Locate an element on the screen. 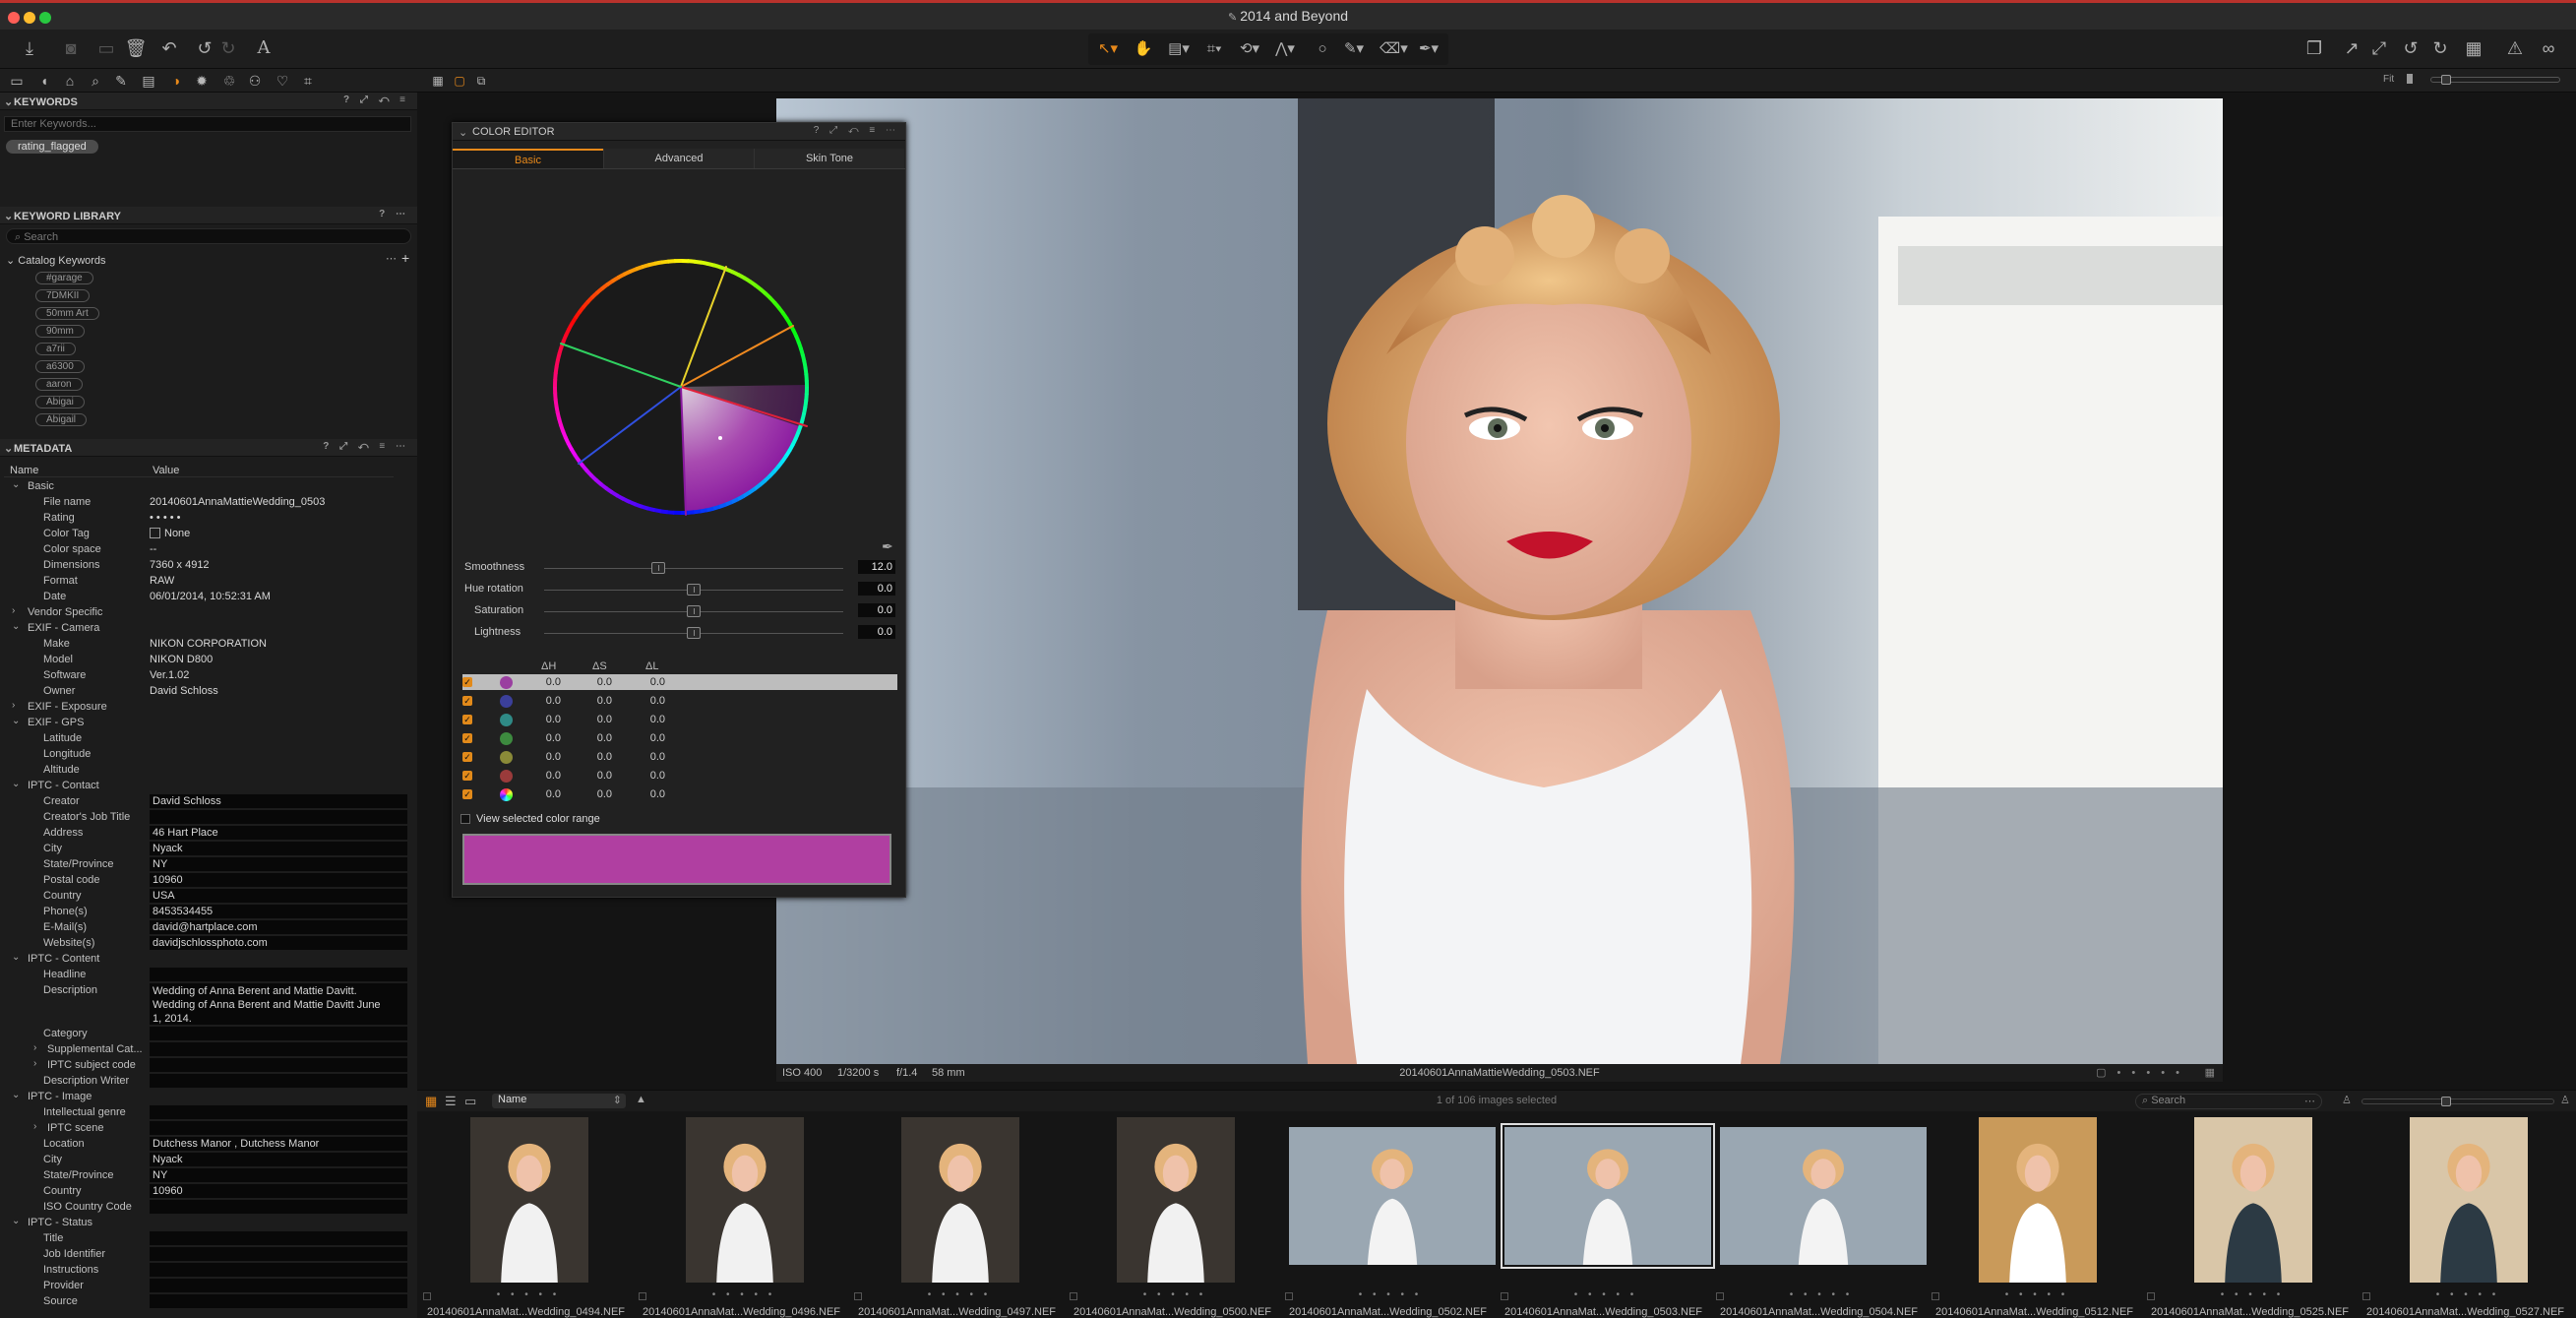 The image size is (2576, 1318). metadata-group-row: › IPTC subject code is located at coordinates (208, 1065).